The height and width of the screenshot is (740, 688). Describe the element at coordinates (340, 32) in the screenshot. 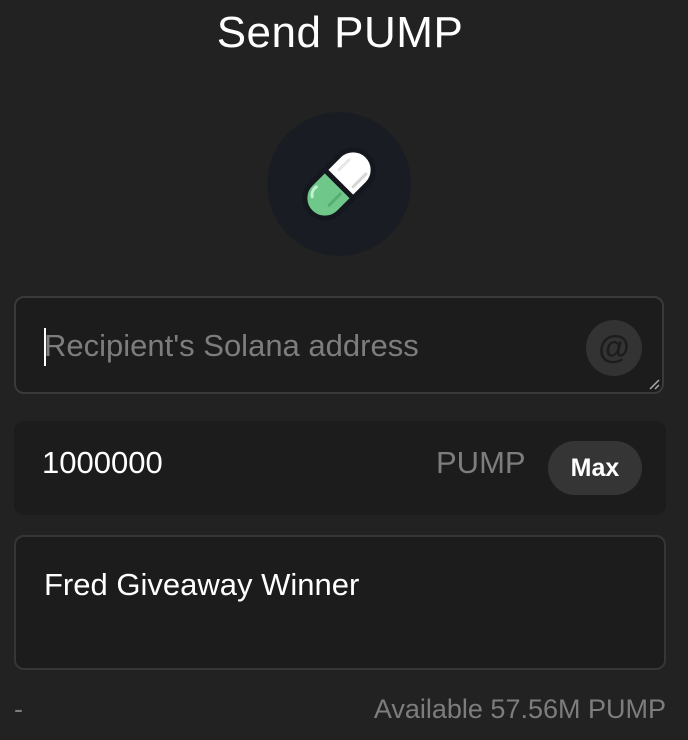

I see `page-title: Send PUMP` at that location.